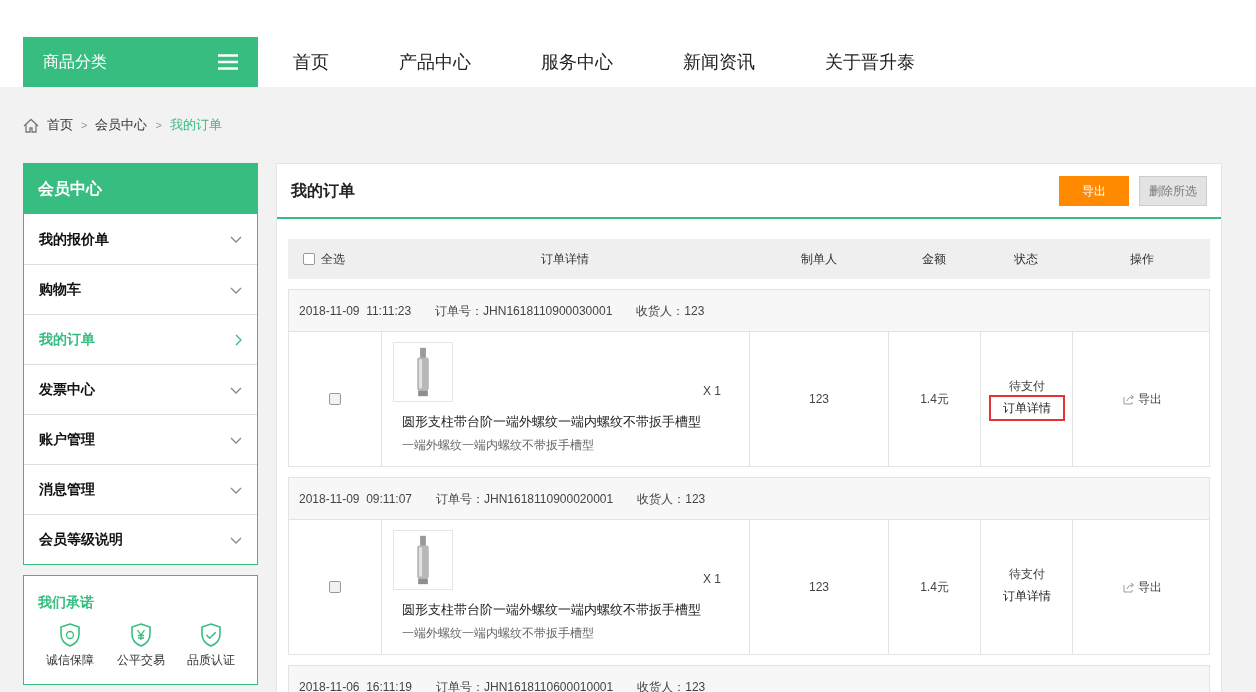  I want to click on breadcrumb-link: 会员中心, so click(121, 125).